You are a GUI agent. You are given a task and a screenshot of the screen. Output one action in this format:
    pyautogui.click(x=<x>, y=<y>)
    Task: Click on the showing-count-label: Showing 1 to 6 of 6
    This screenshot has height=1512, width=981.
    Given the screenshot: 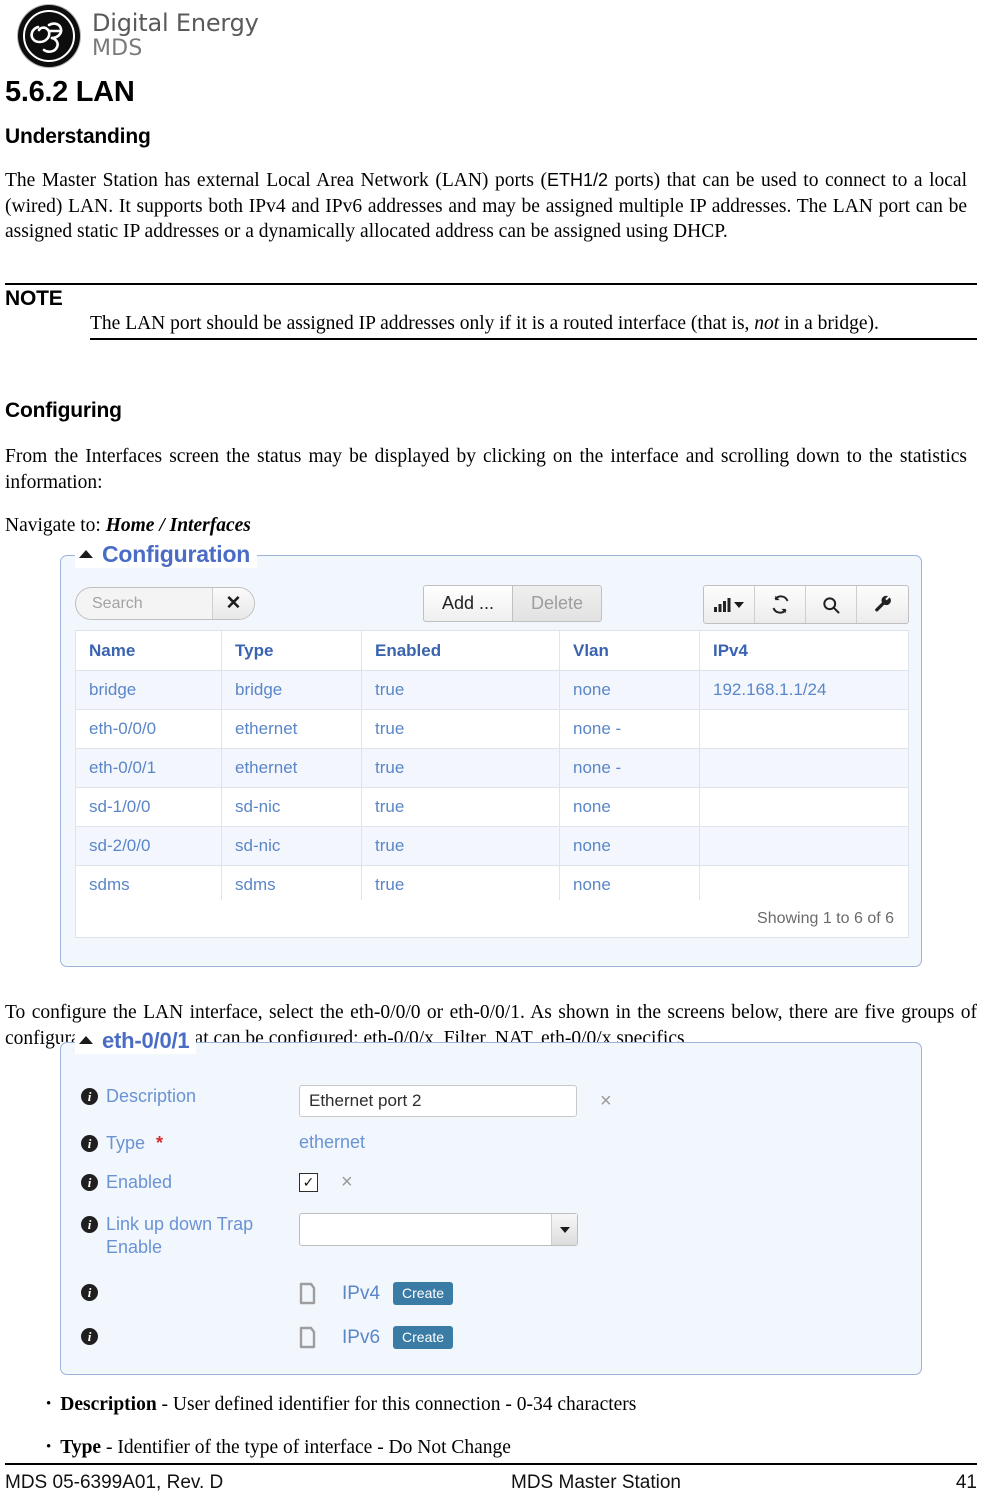 What is the action you would take?
    pyautogui.click(x=825, y=918)
    